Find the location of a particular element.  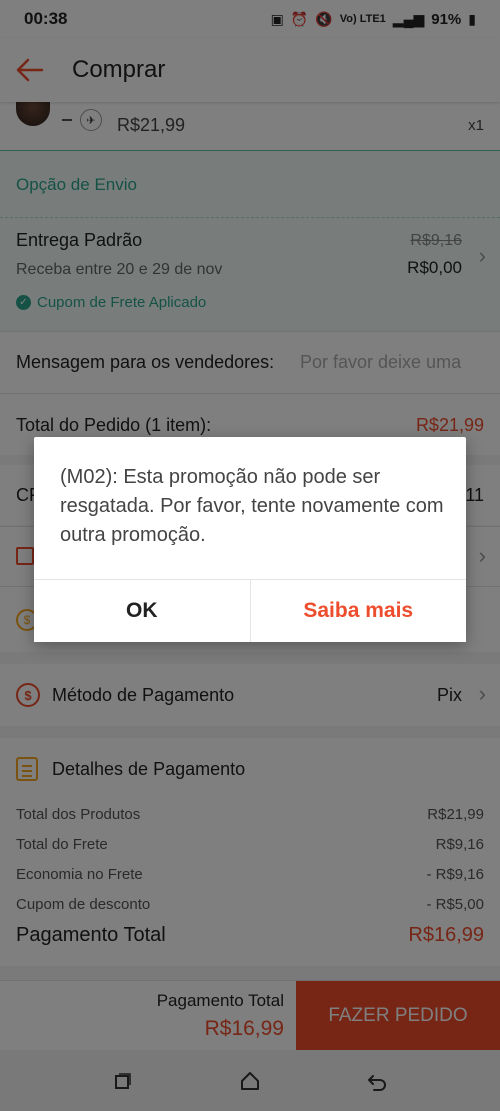

ok-button: OK is located at coordinates (142, 611).